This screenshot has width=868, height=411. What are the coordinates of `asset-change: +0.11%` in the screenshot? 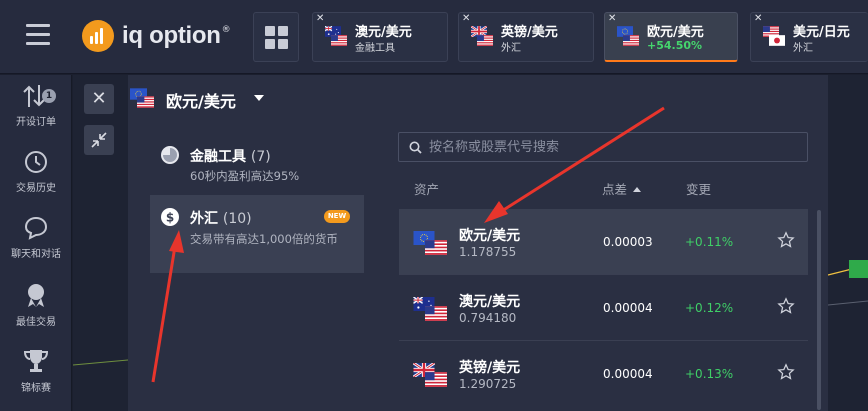 It's located at (709, 242).